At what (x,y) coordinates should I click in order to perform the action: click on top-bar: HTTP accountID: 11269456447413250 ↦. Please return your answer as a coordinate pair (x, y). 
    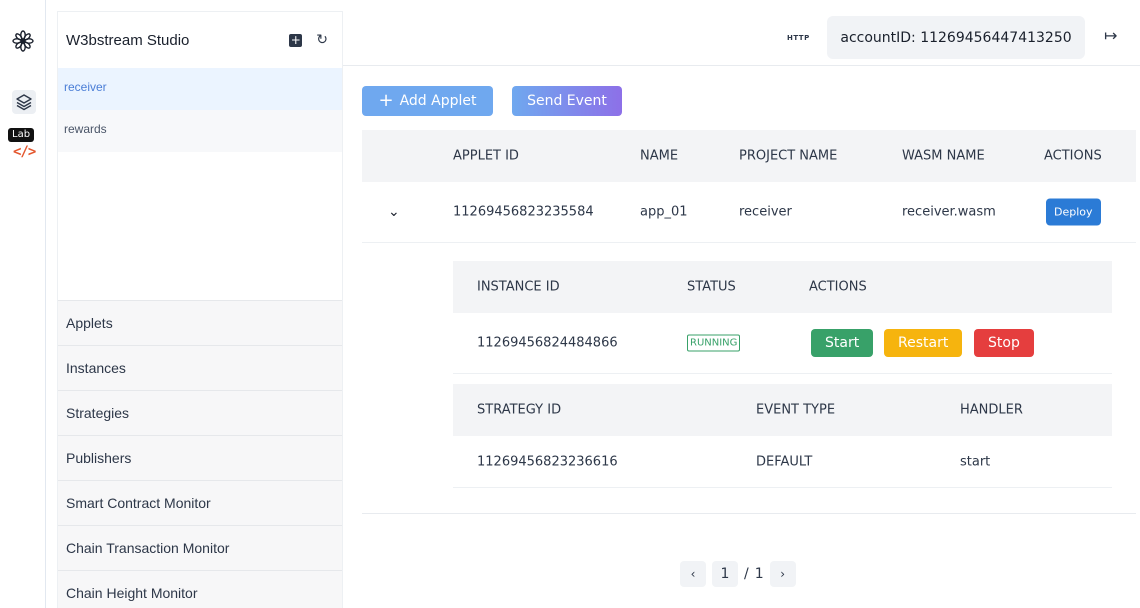
    Looking at the image, I should click on (741, 38).